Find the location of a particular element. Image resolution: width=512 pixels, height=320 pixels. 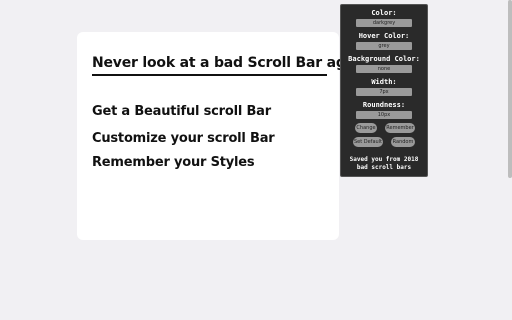

color-label: Color: is located at coordinates (384, 13).